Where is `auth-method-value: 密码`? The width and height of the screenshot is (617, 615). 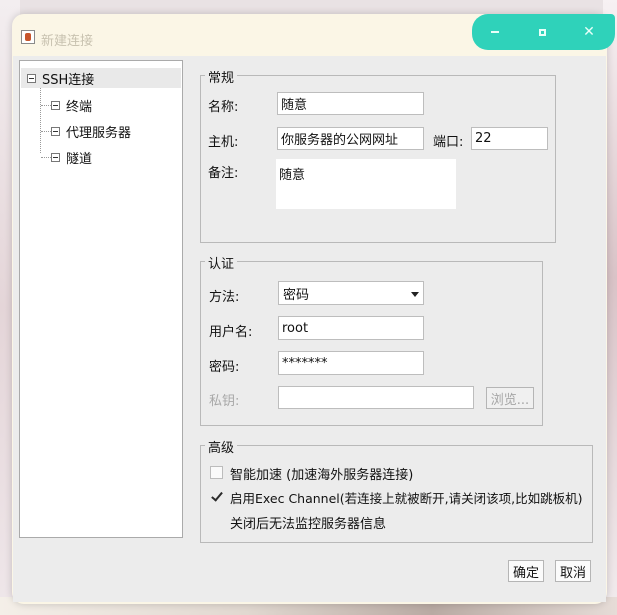 auth-method-value: 密码 is located at coordinates (296, 295).